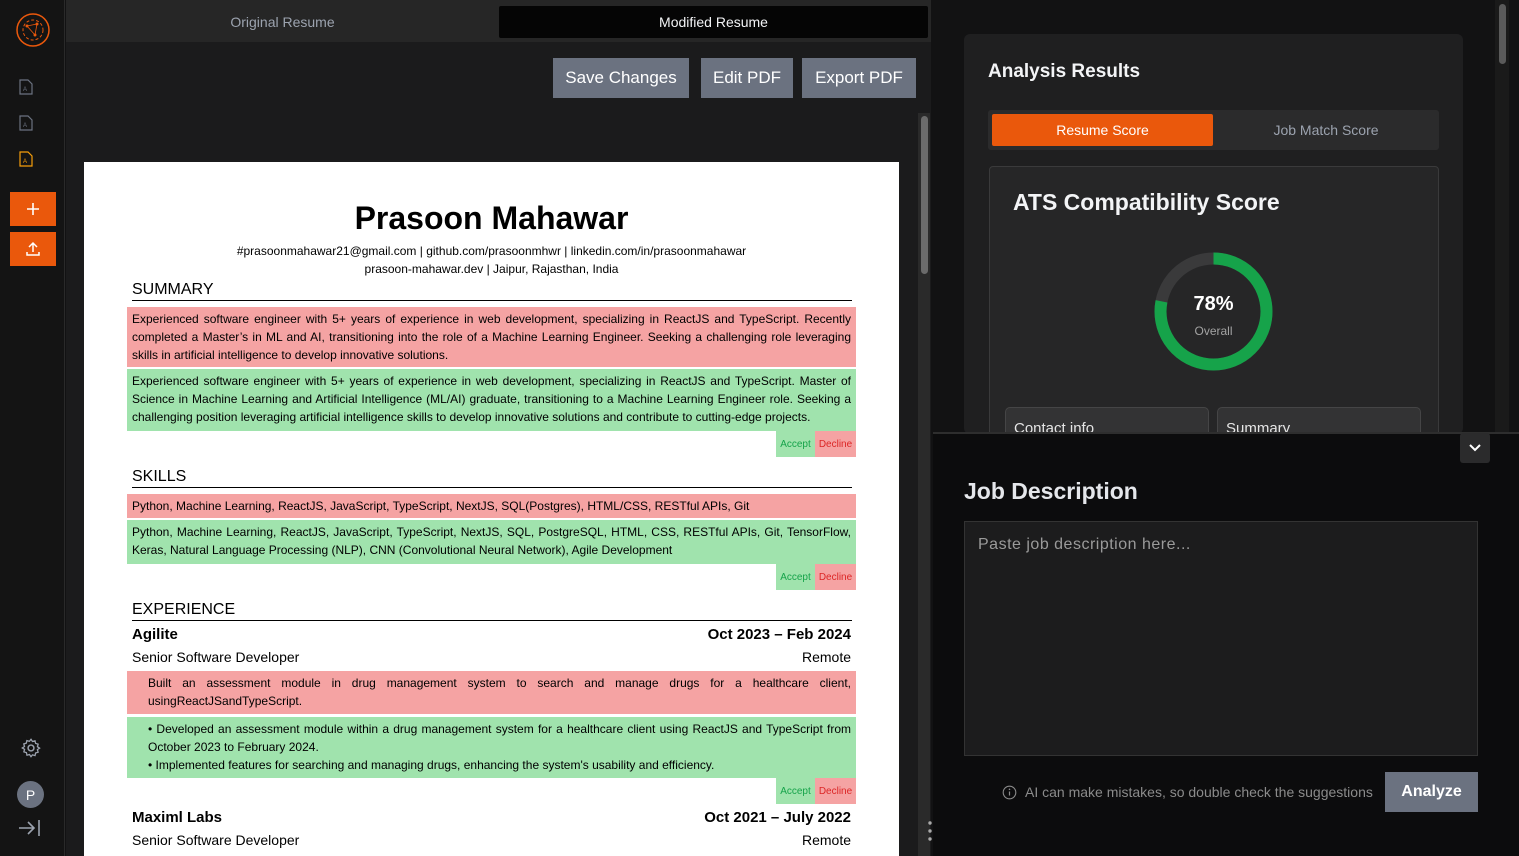 This screenshot has height=856, width=1519. What do you see at coordinates (30, 828) in the screenshot?
I see `collapse-icon` at bounding box center [30, 828].